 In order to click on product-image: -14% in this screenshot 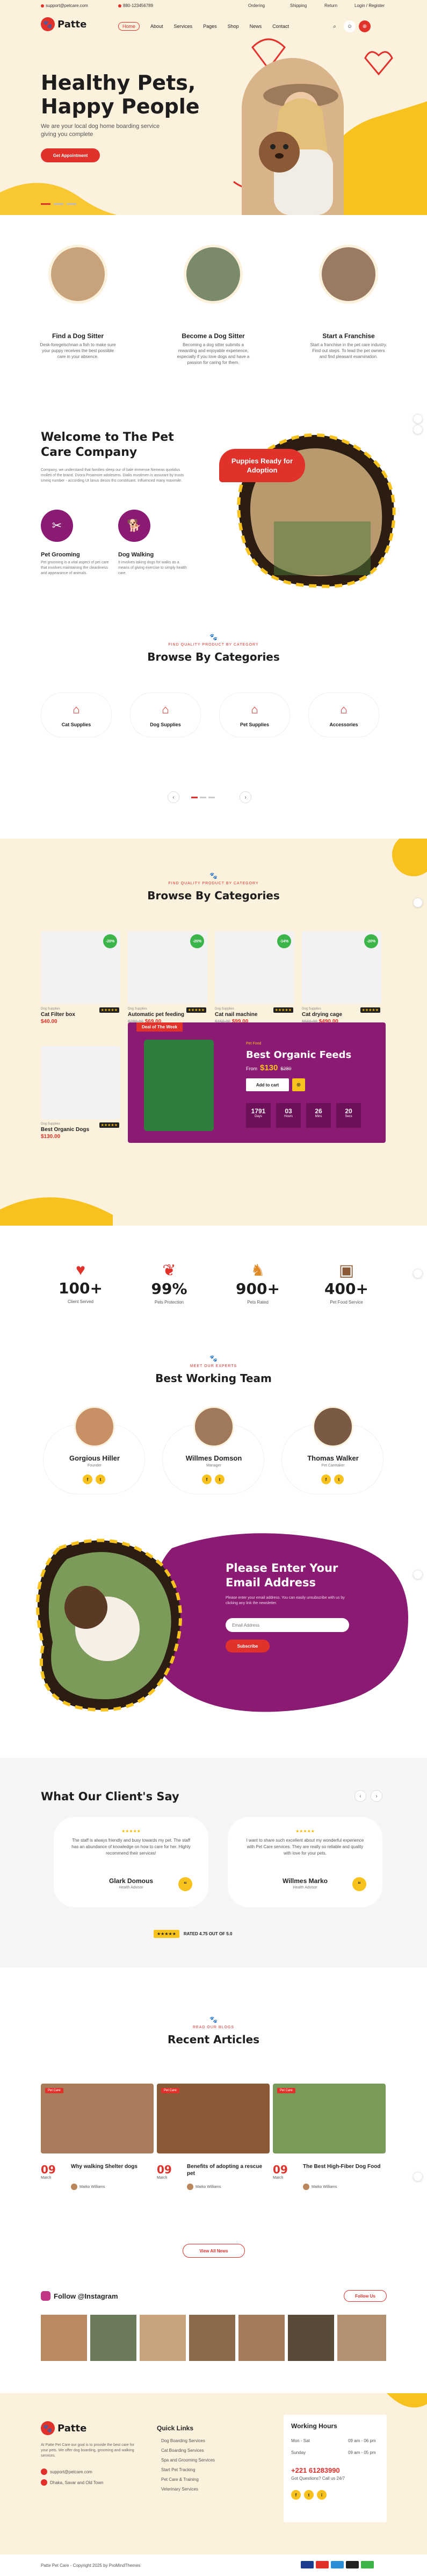, I will do `click(255, 967)`.